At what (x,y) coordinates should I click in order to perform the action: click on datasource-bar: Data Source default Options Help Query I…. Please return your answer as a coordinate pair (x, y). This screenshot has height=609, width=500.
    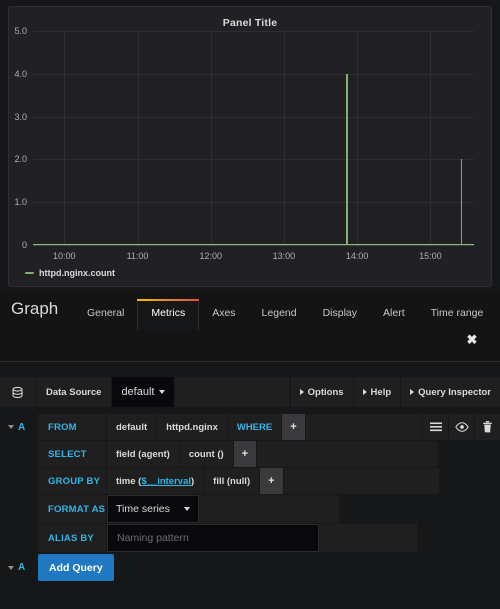
    Looking at the image, I should click on (250, 392).